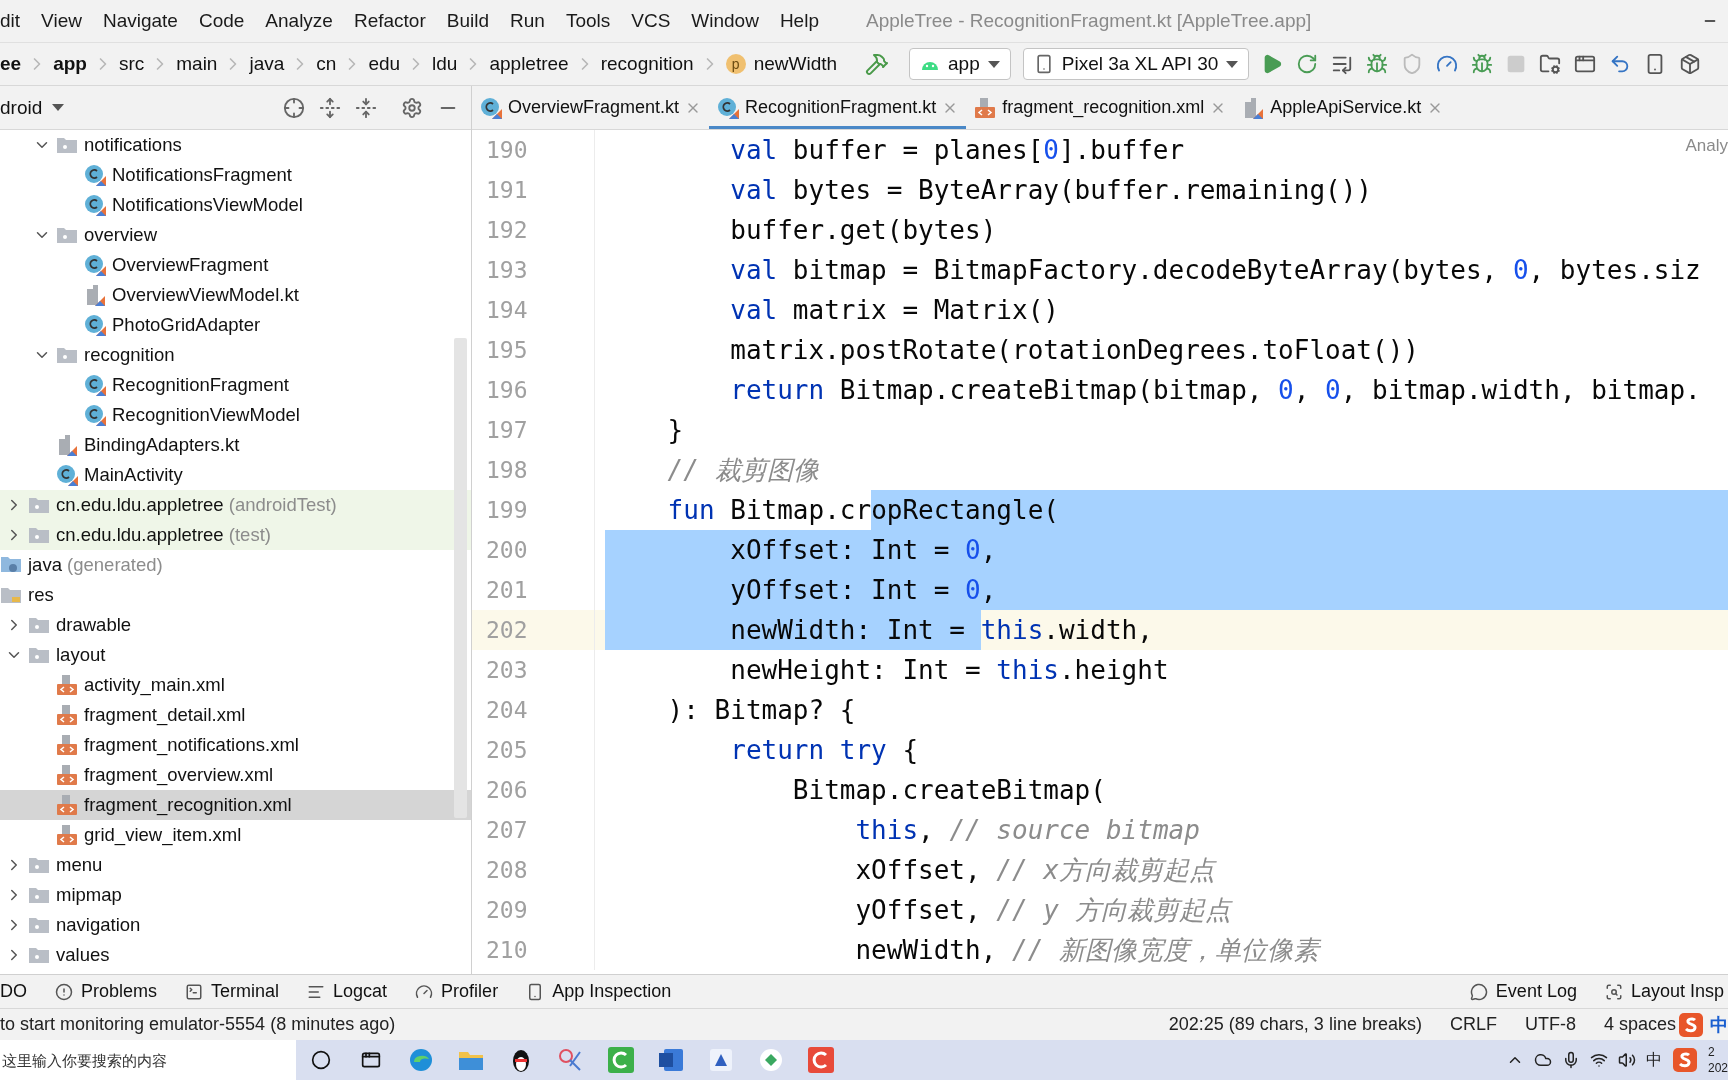 This screenshot has height=1080, width=1728. What do you see at coordinates (799, 21) in the screenshot?
I see `menu-item: Help` at bounding box center [799, 21].